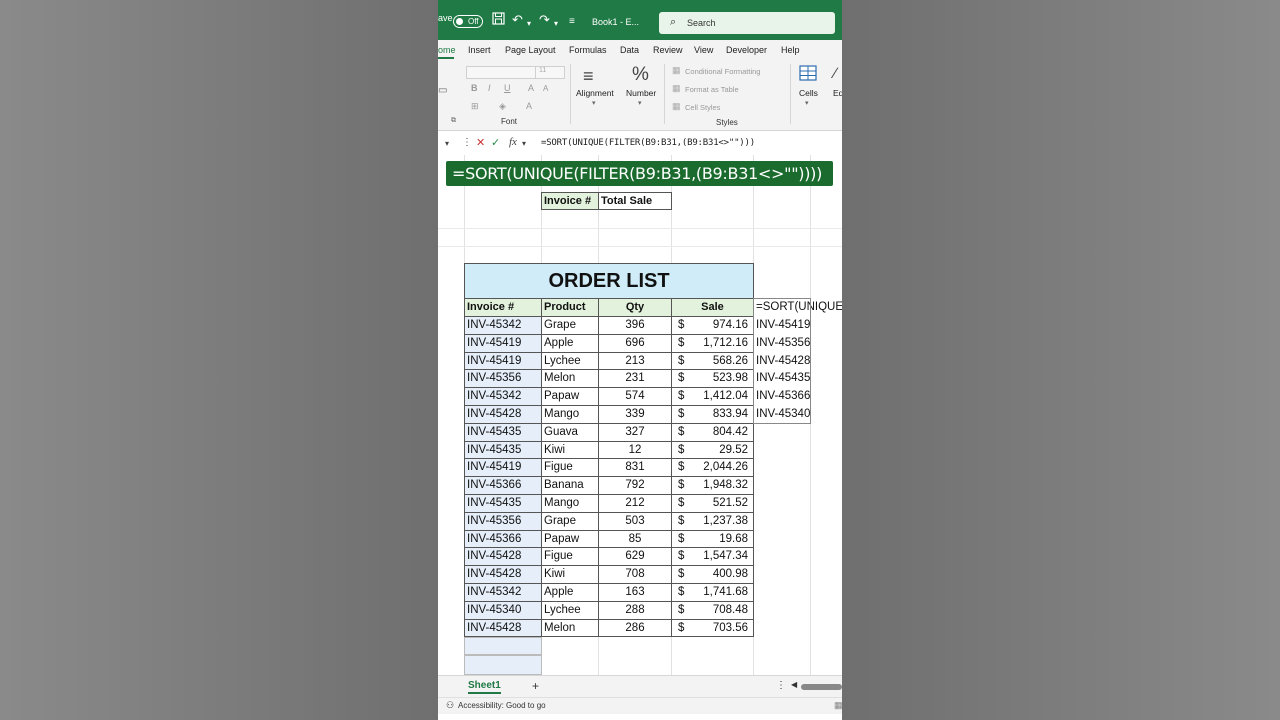 The width and height of the screenshot is (1280, 720). What do you see at coordinates (635, 361) in the screenshot?
I see `cell-qty: 213` at bounding box center [635, 361].